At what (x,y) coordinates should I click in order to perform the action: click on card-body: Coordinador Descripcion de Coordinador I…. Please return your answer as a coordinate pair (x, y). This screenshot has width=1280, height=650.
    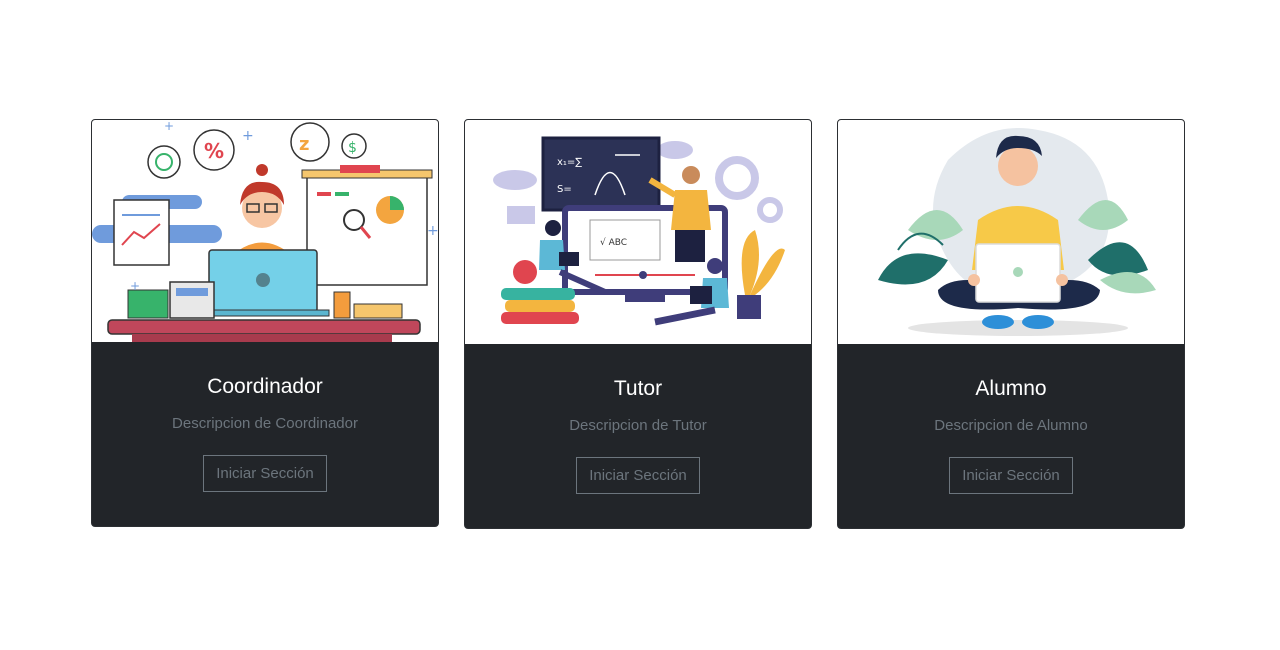
    Looking at the image, I should click on (265, 434).